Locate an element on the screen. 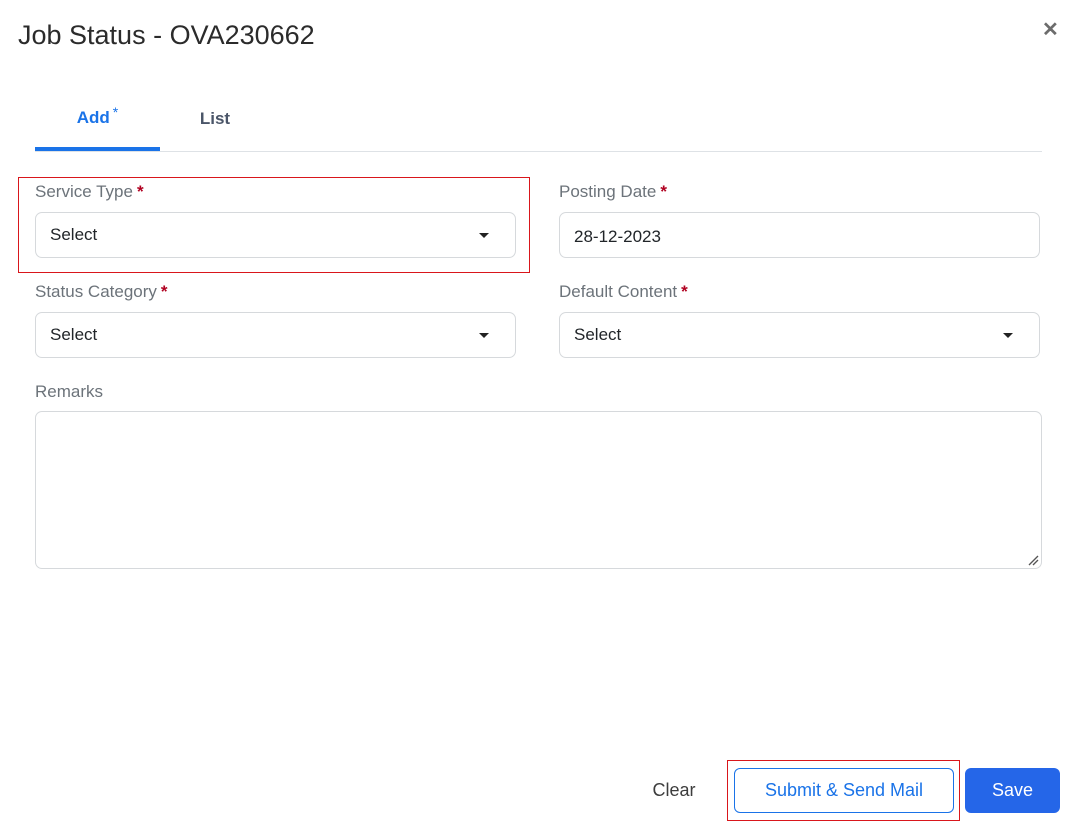 This screenshot has height=829, width=1076. service-type-value: Select is located at coordinates (74, 234).